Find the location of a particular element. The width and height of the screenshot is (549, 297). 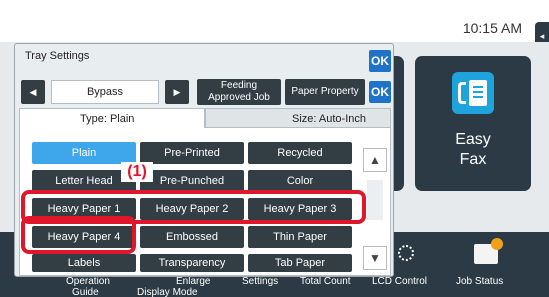

scroll-down-icon: ▼ is located at coordinates (375, 258).